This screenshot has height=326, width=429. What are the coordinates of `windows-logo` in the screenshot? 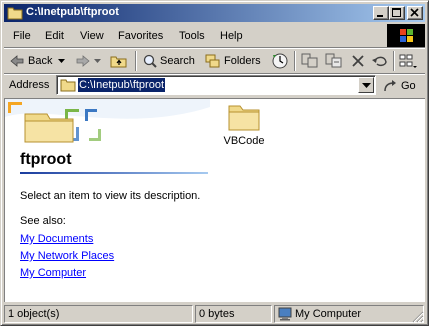 It's located at (406, 36).